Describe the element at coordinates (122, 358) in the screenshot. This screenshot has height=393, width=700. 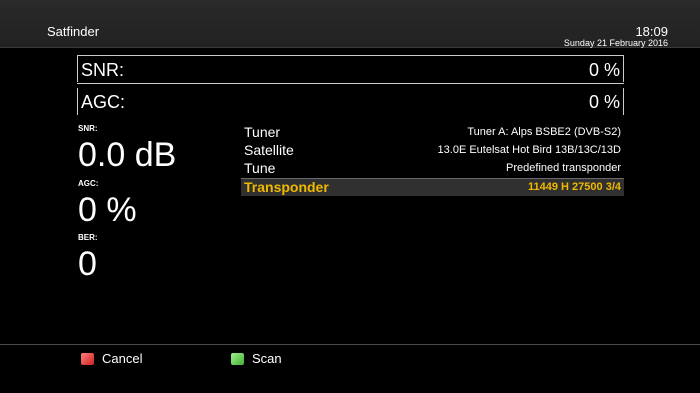
I see `cancel-button-label: Cancel` at that location.